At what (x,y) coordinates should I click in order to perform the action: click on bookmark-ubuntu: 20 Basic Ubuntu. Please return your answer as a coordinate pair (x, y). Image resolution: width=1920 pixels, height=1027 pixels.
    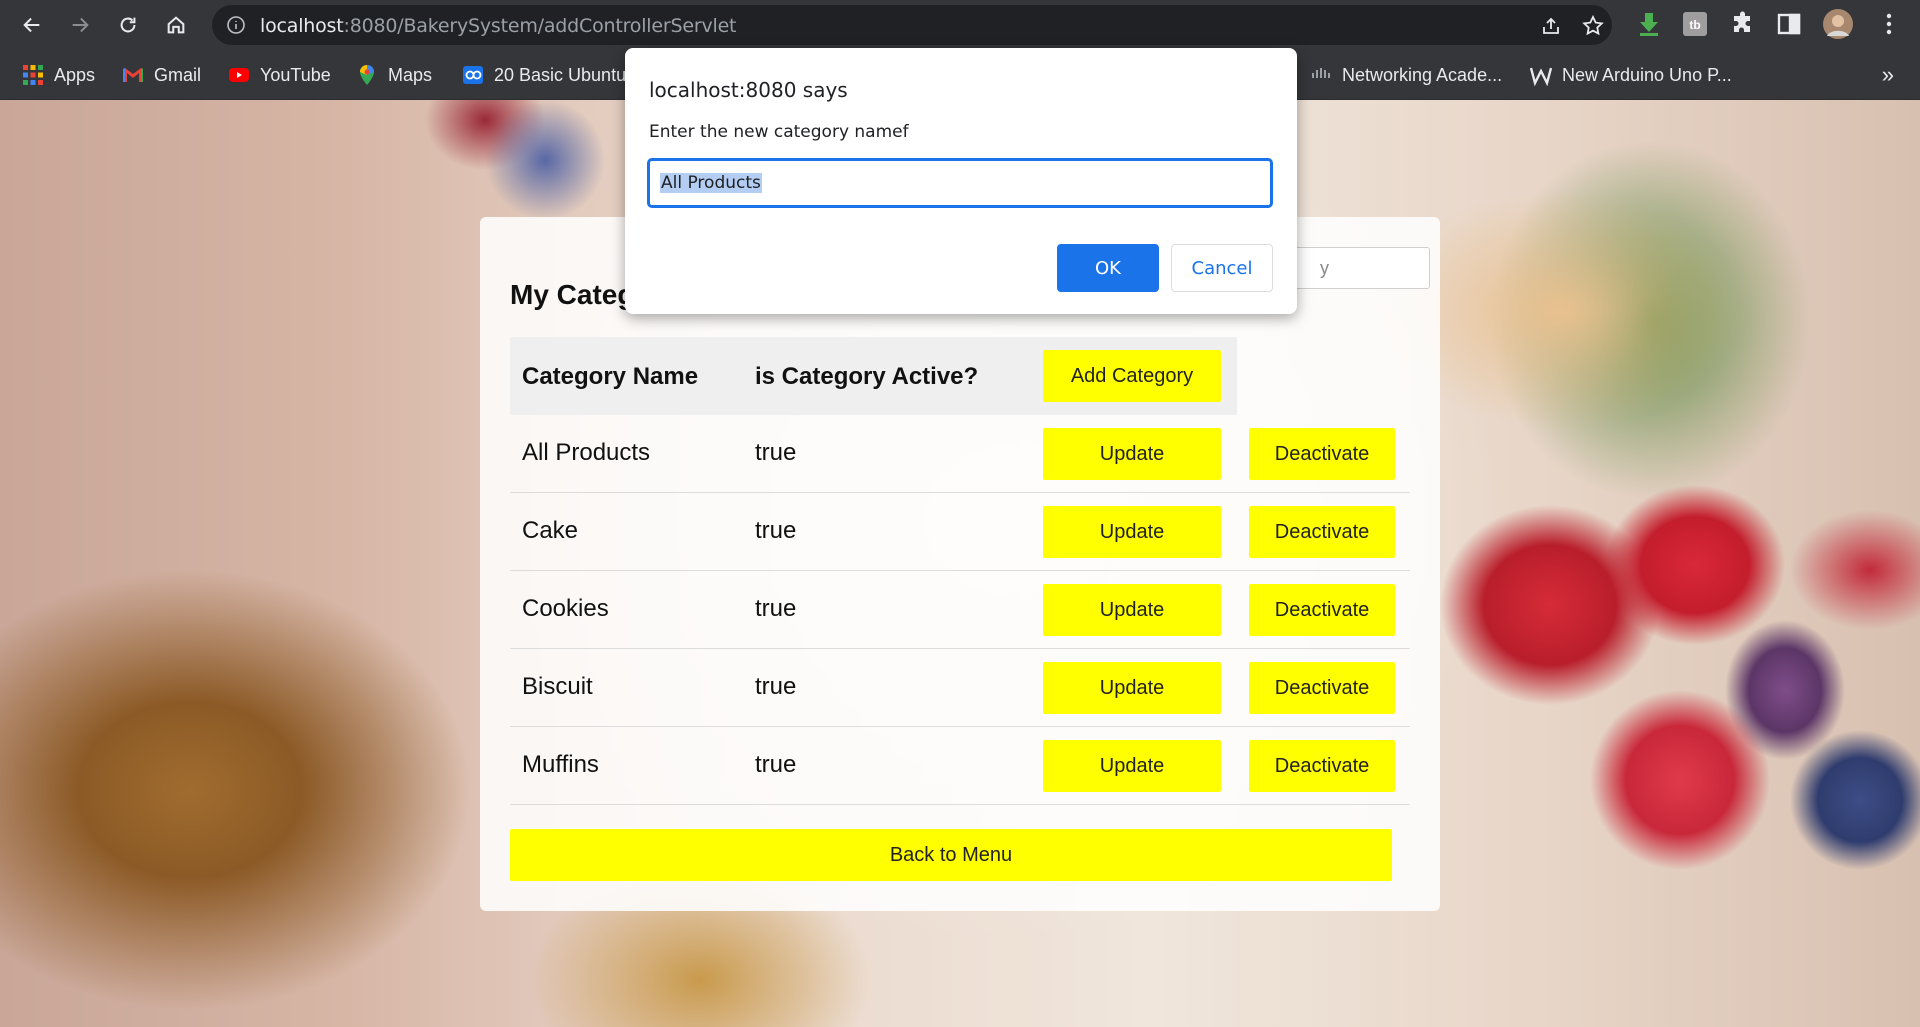
    Looking at the image, I should click on (544, 75).